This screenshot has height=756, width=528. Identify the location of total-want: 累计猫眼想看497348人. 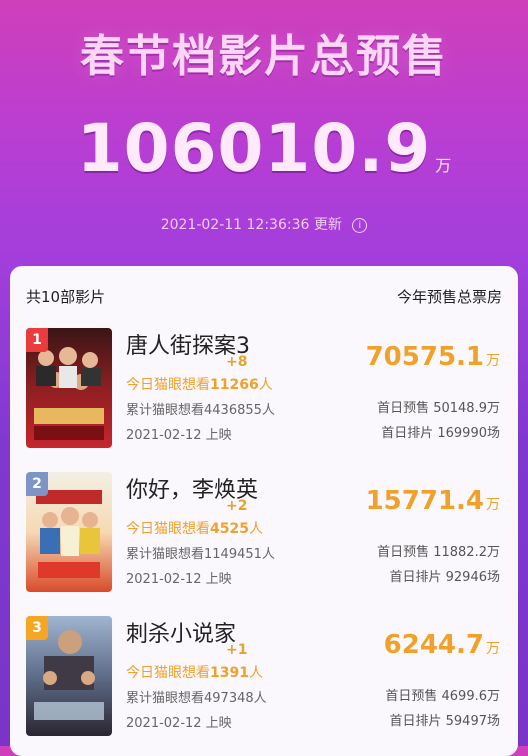
(196, 698).